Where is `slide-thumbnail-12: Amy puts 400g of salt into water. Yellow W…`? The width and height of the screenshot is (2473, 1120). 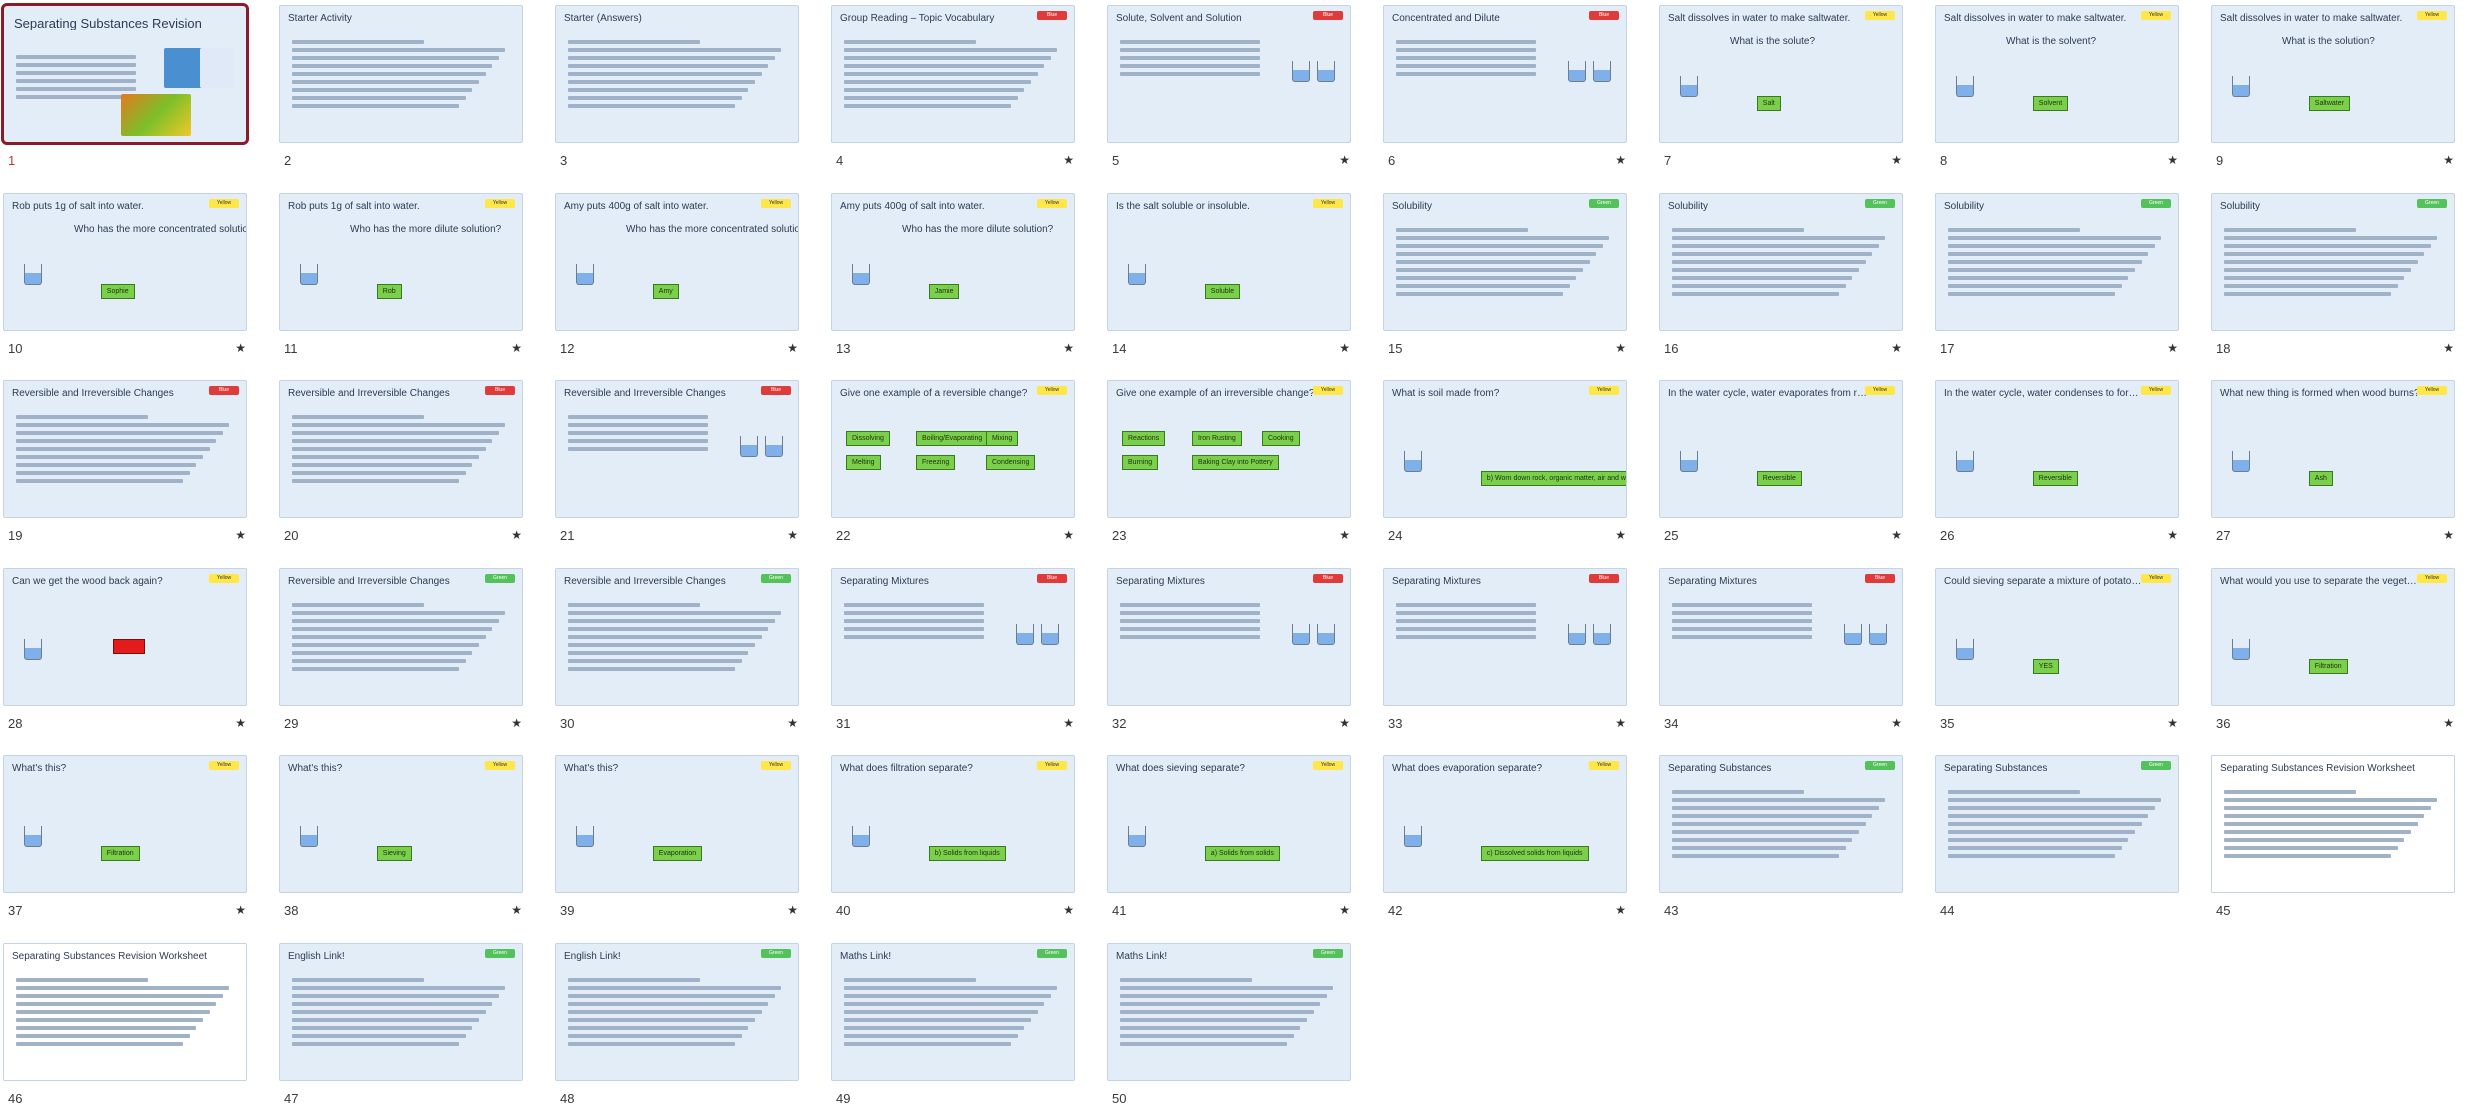 slide-thumbnail-12: Amy puts 400g of salt into water. Yellow W… is located at coordinates (677, 262).